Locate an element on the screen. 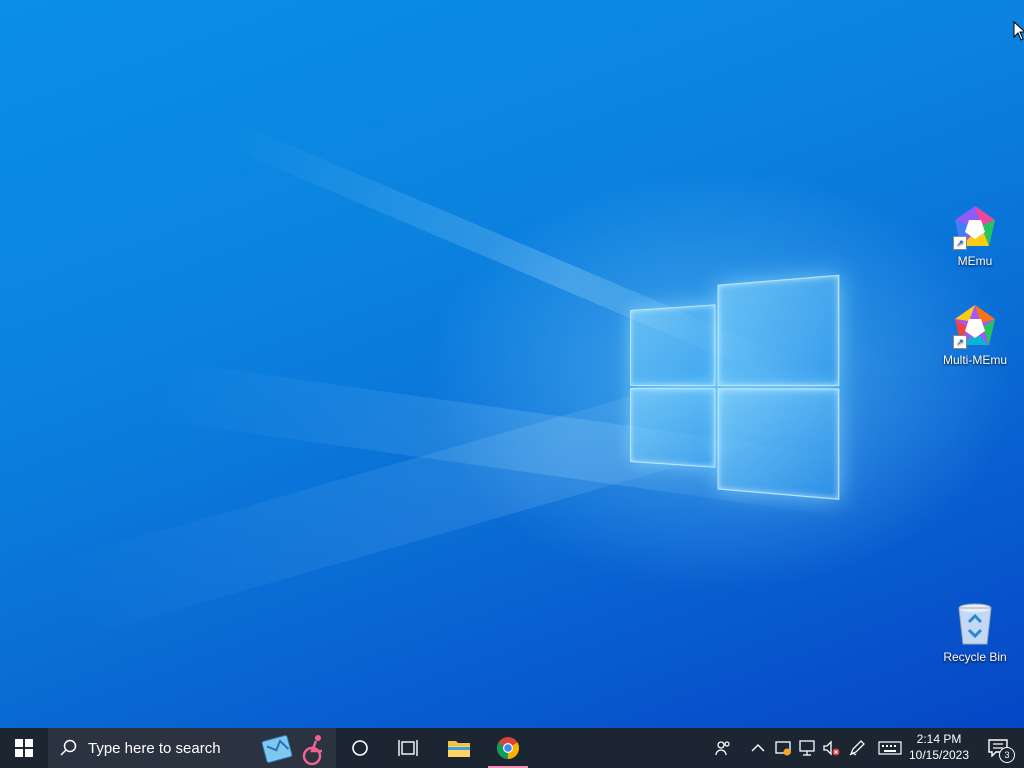  desktop-icon-multi-memu: ↗ Multi-MEmu is located at coordinates (975, 335).